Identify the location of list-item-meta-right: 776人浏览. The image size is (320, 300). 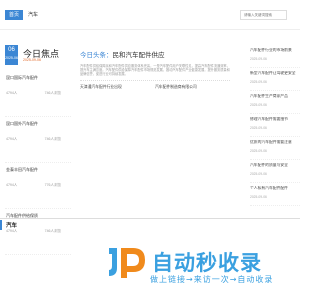
(52, 185).